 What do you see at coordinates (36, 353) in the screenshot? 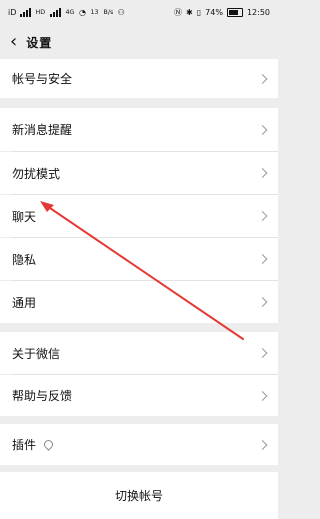
I see `menu-label-about-wechat: 关于微信` at bounding box center [36, 353].